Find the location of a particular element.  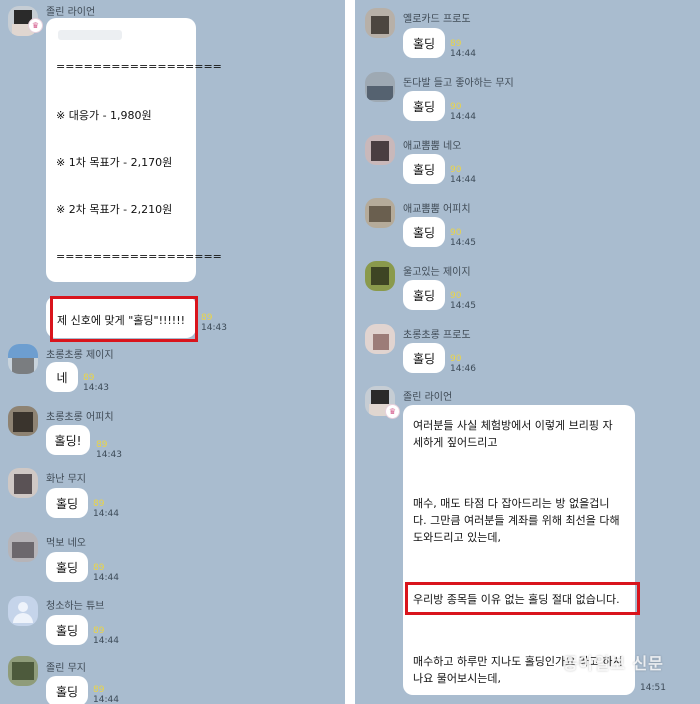

sender-name: 화난 무지 is located at coordinates (66, 479).